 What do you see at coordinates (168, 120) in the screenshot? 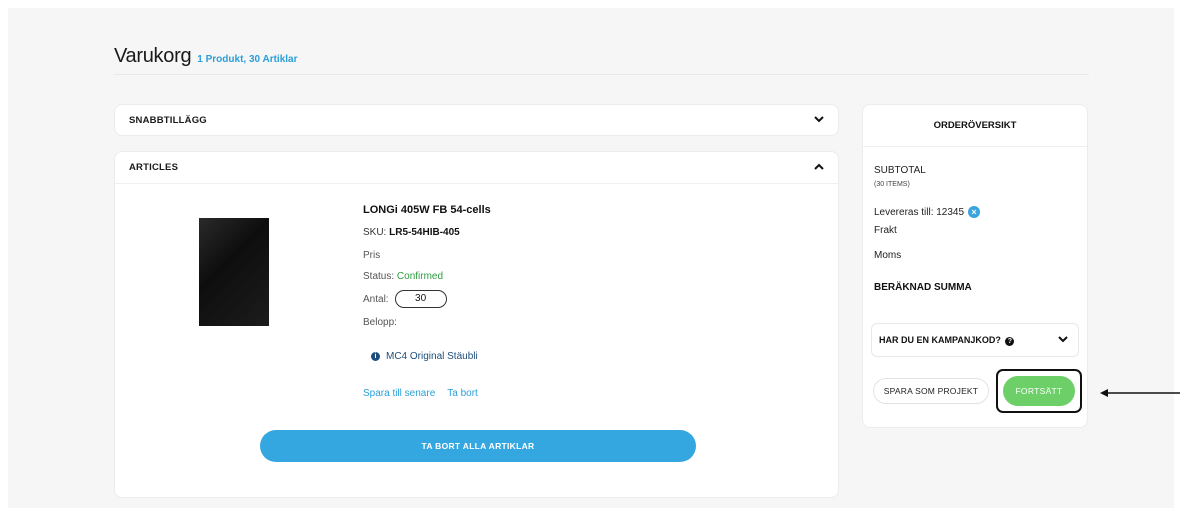
I see `snabbtillagg-label: SNABBTILLÄGG` at bounding box center [168, 120].